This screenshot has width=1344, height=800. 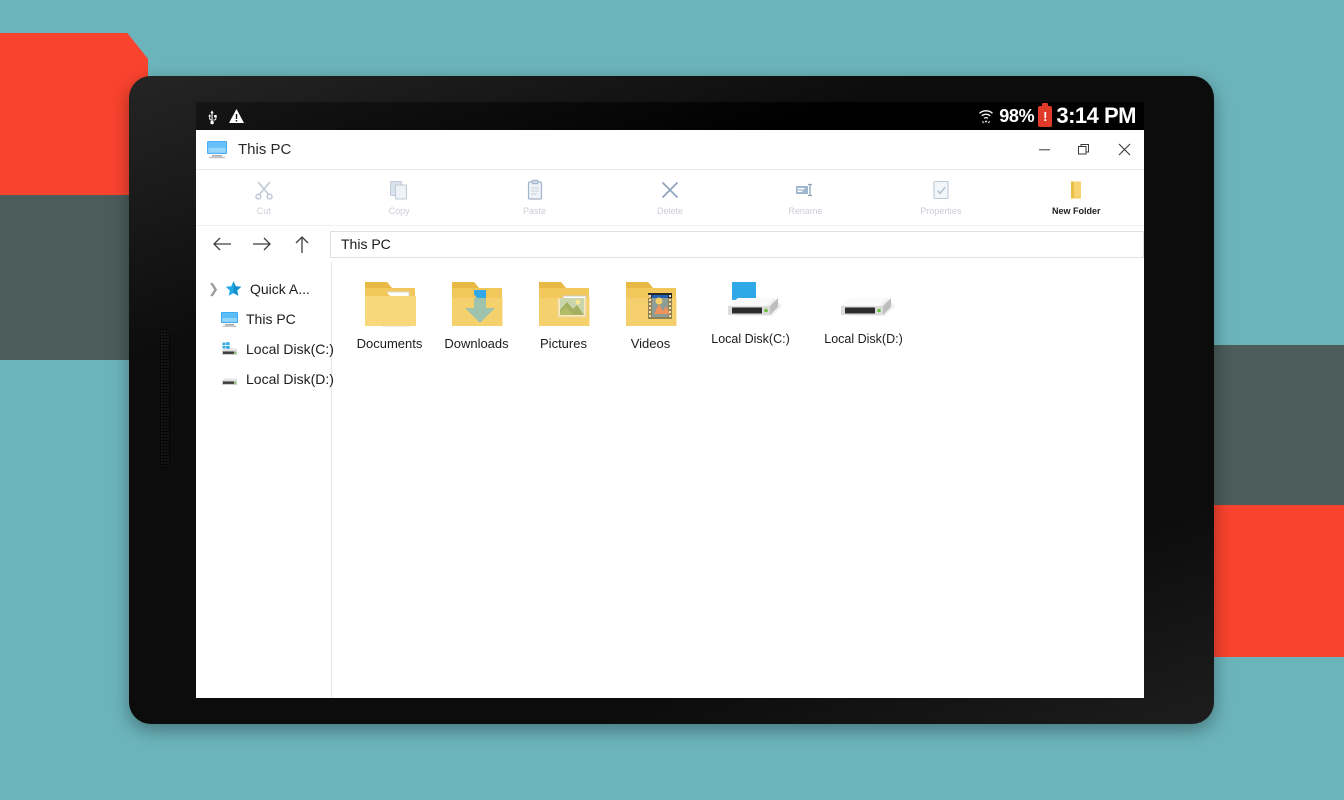 I want to click on sidebar-item-label: This PC, so click(x=271, y=319).